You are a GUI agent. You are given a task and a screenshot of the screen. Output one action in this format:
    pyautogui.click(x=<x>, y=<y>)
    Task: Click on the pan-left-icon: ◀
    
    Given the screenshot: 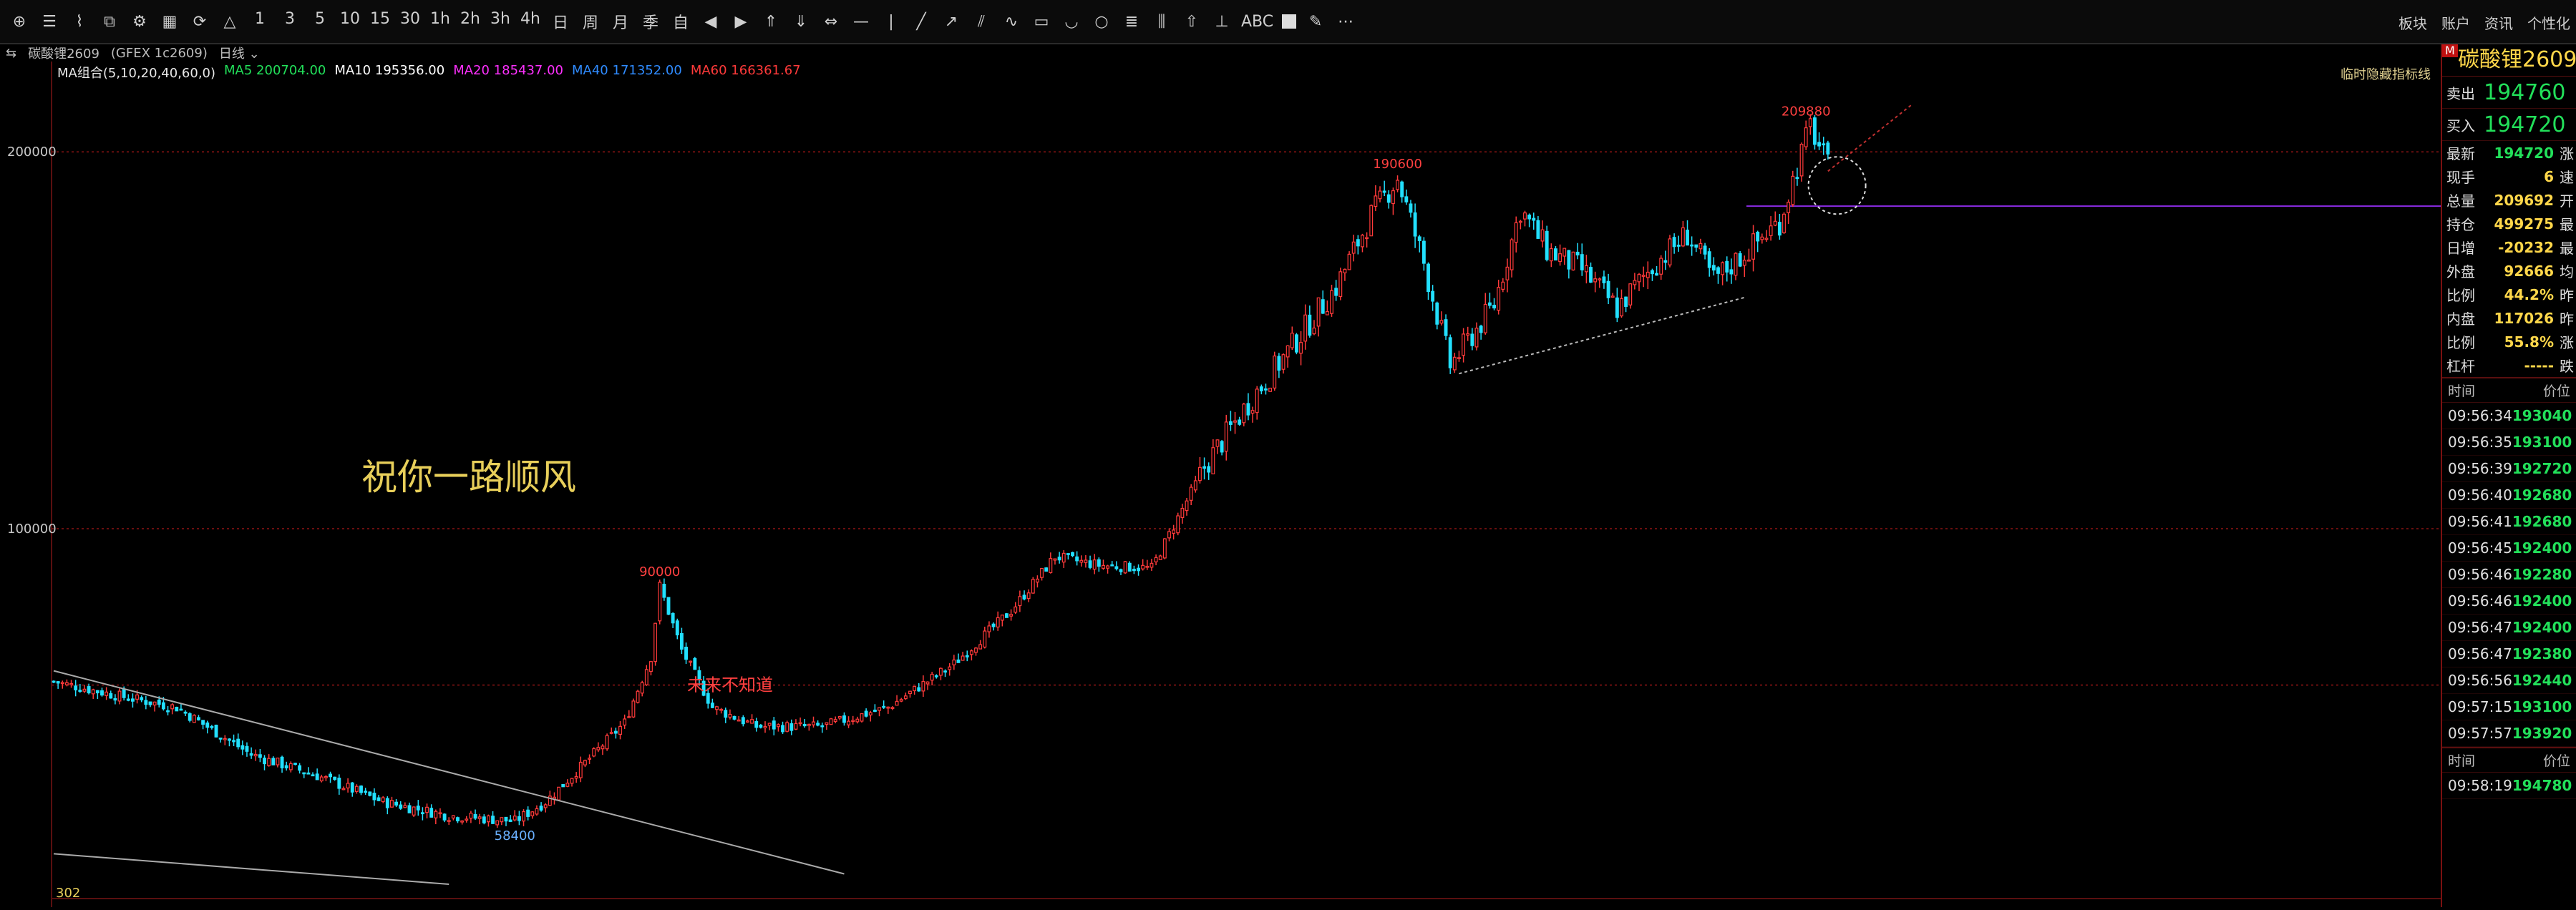 What is the action you would take?
    pyautogui.click(x=710, y=22)
    